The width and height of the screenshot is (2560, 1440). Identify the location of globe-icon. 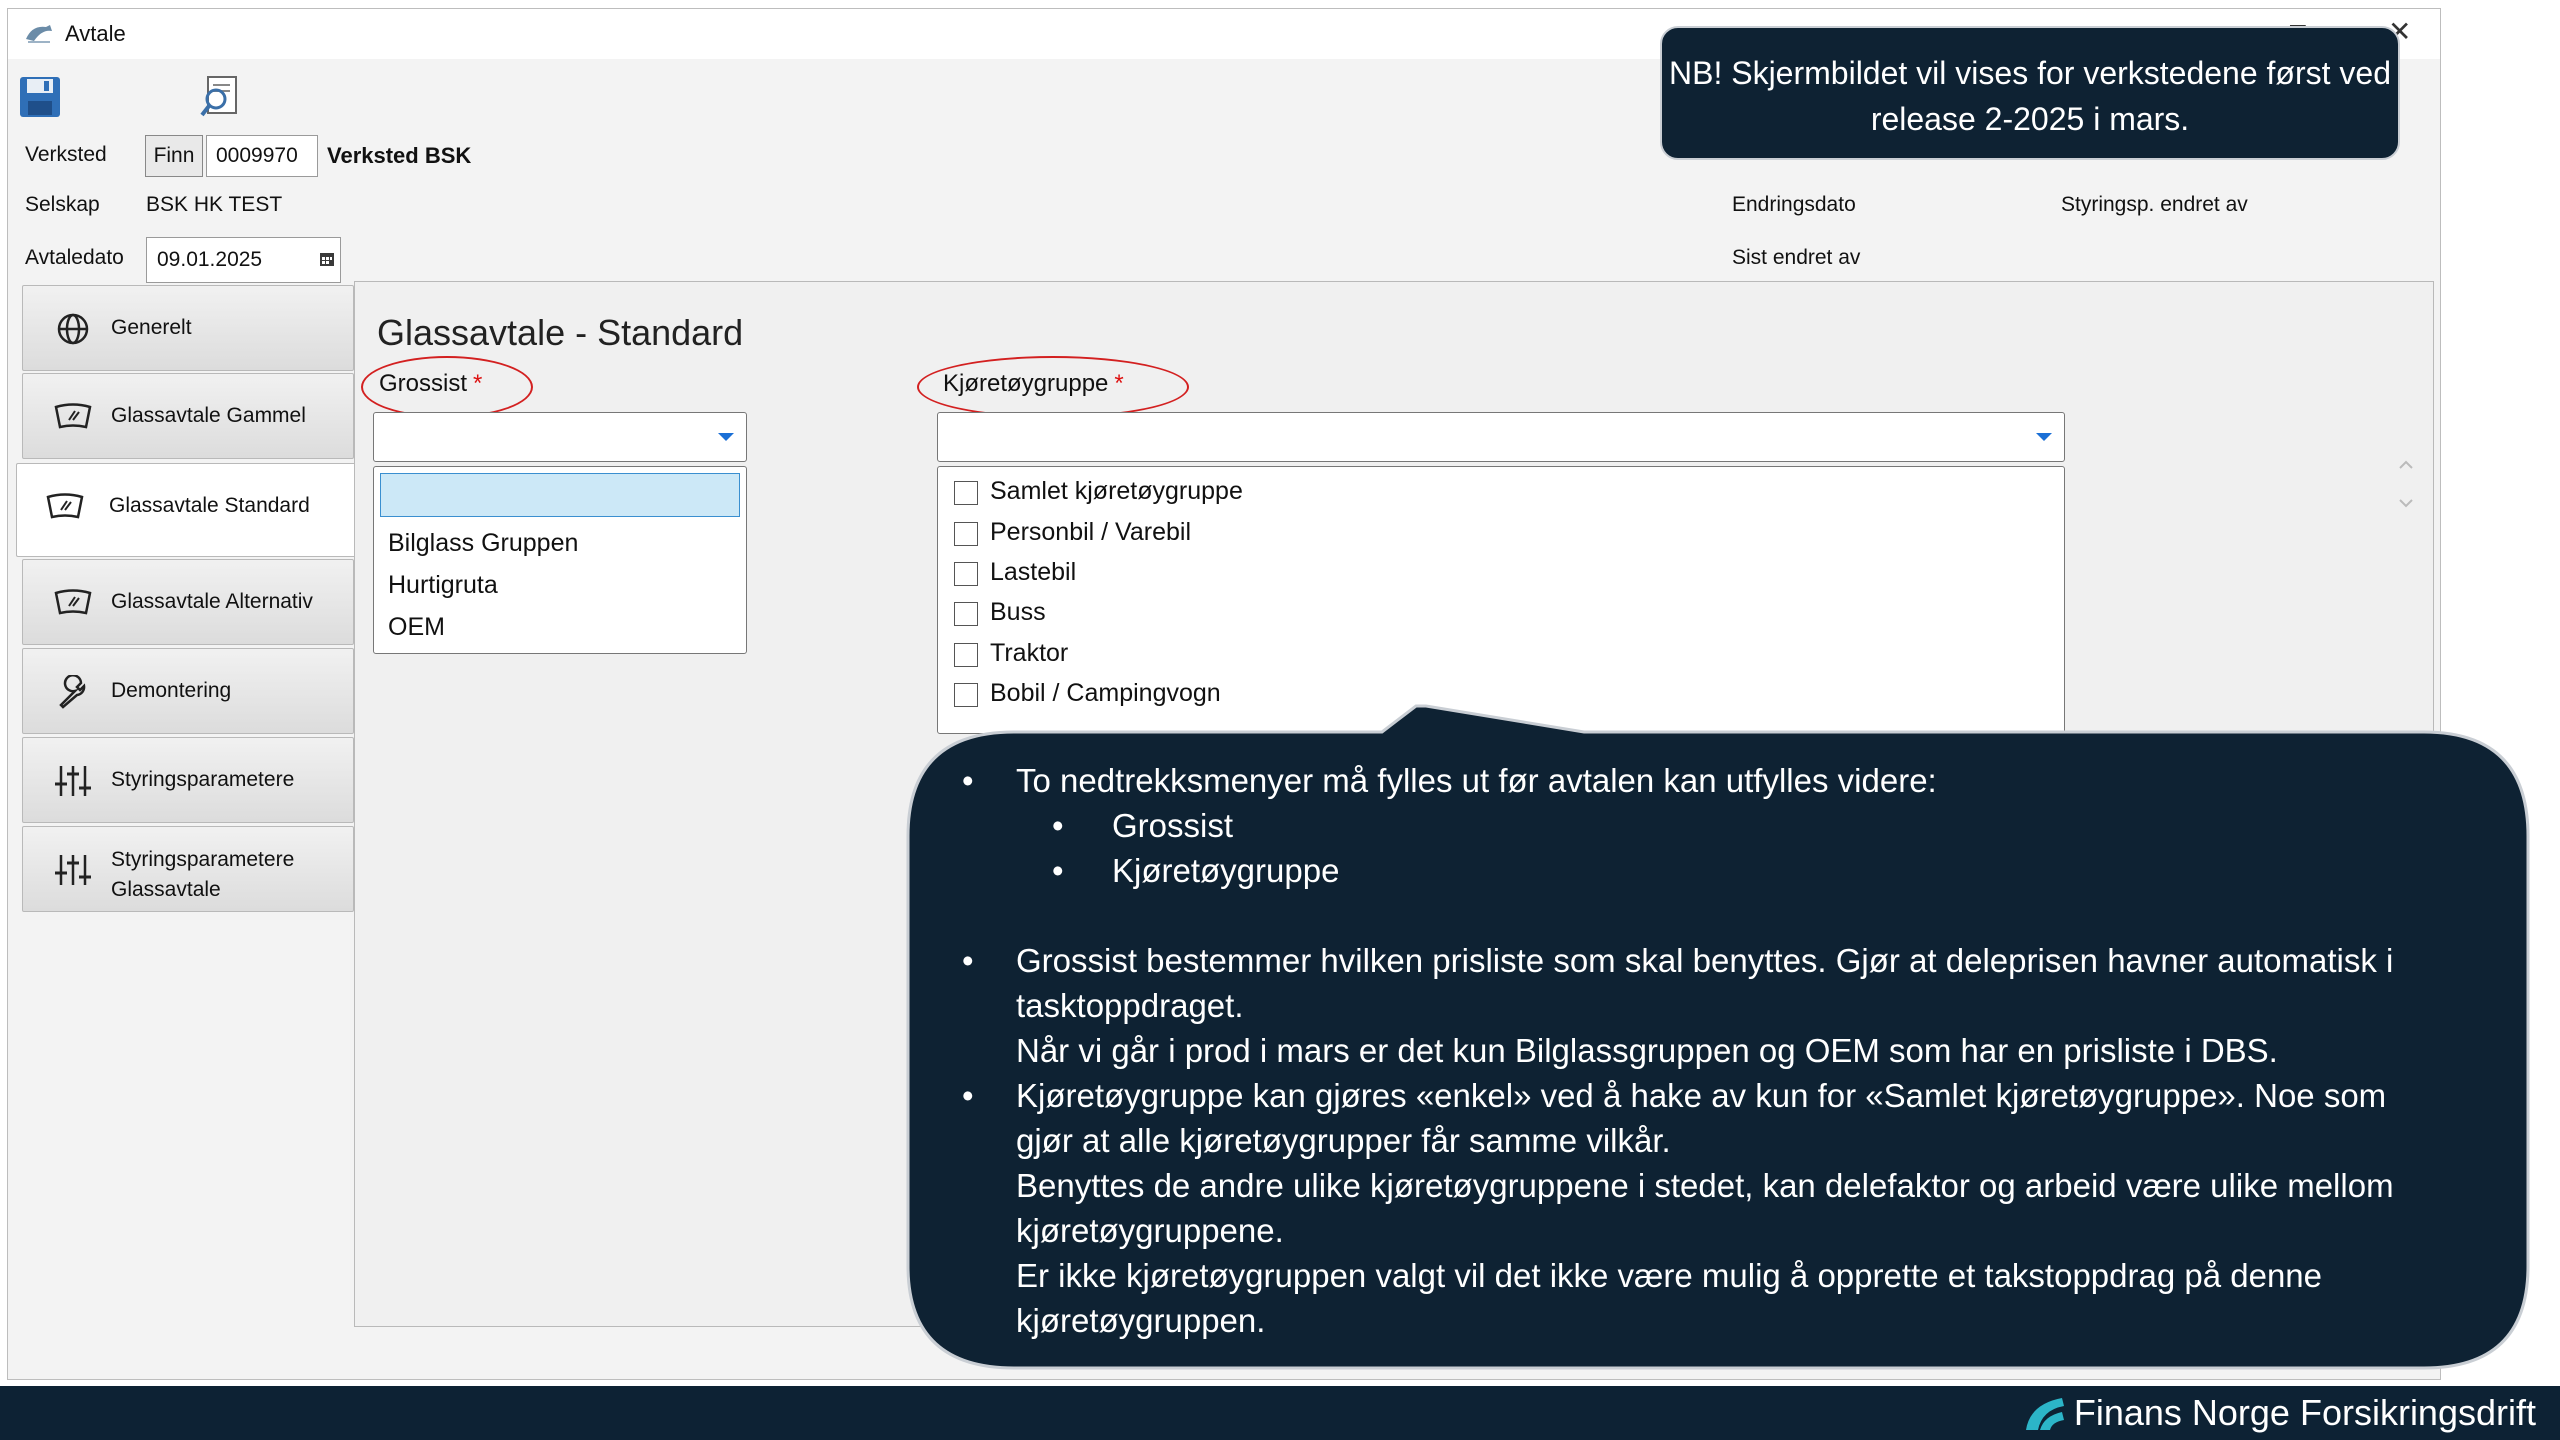
(73, 329).